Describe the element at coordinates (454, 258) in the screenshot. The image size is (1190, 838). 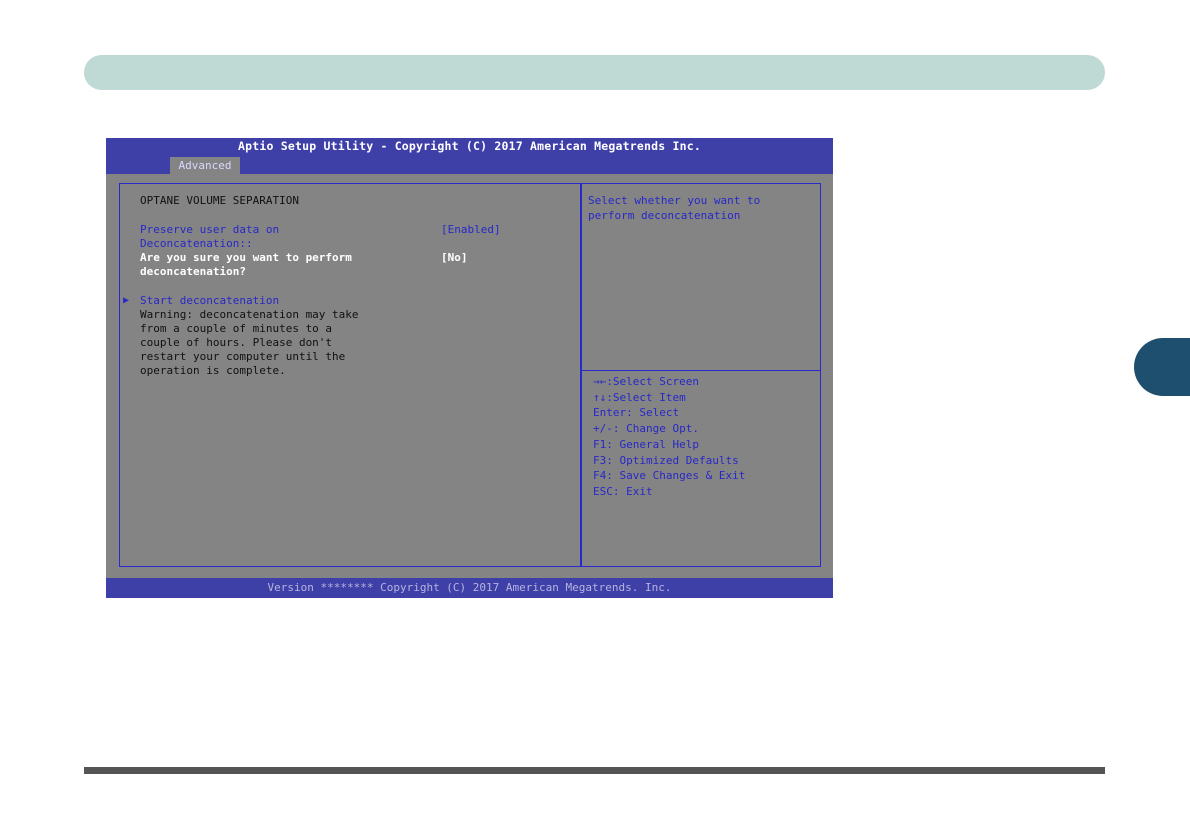
I see `option-confirm-value: [No]` at that location.